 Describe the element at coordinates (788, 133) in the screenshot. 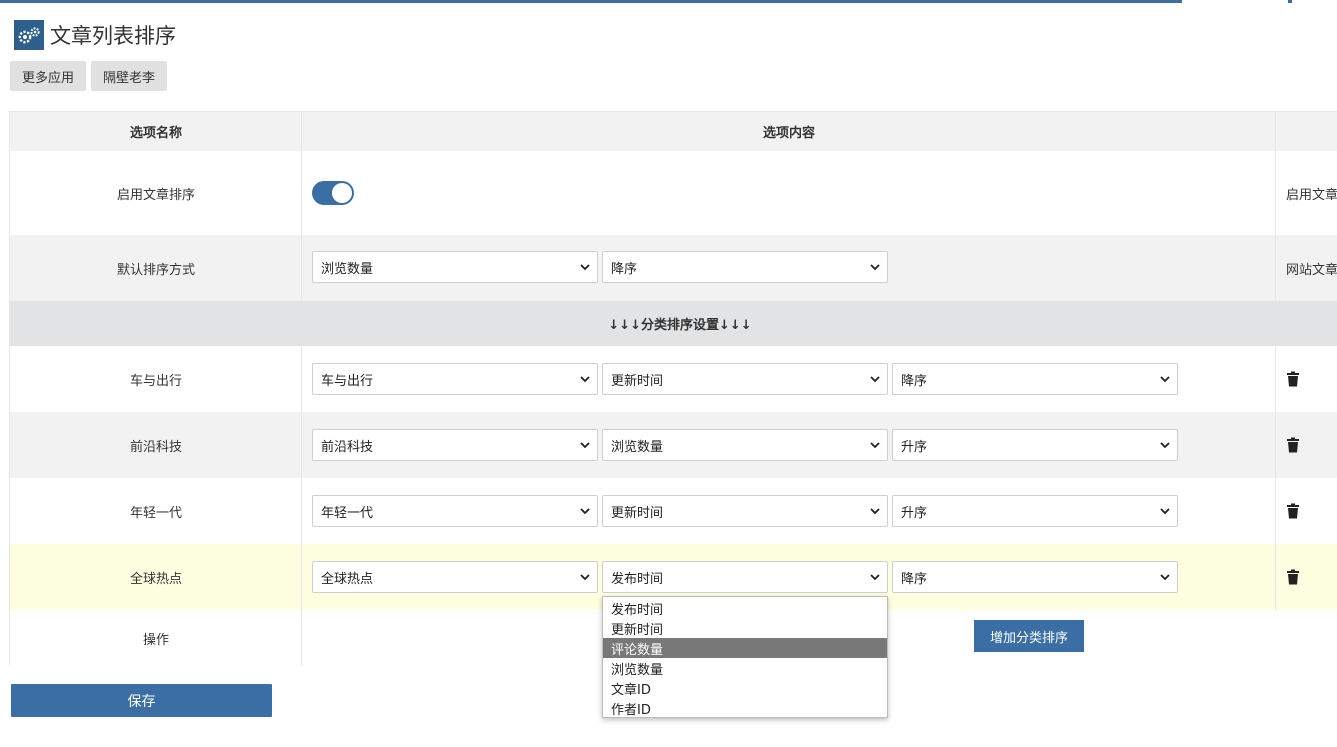

I see `col-header-content: 选项内容` at that location.